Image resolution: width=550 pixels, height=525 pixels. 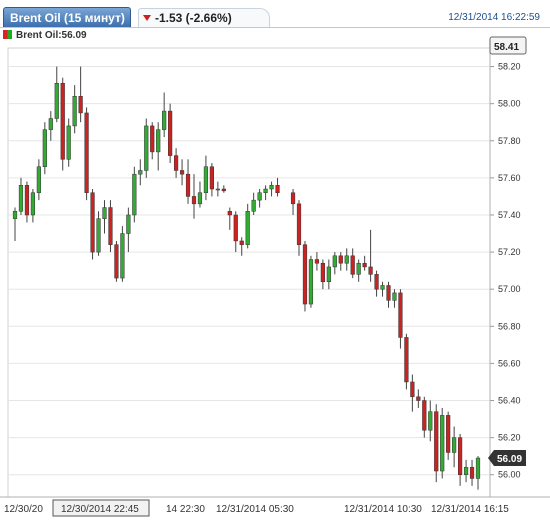 I want to click on x-tick-label: 12/31/2014 05:30, so click(x=255, y=509).